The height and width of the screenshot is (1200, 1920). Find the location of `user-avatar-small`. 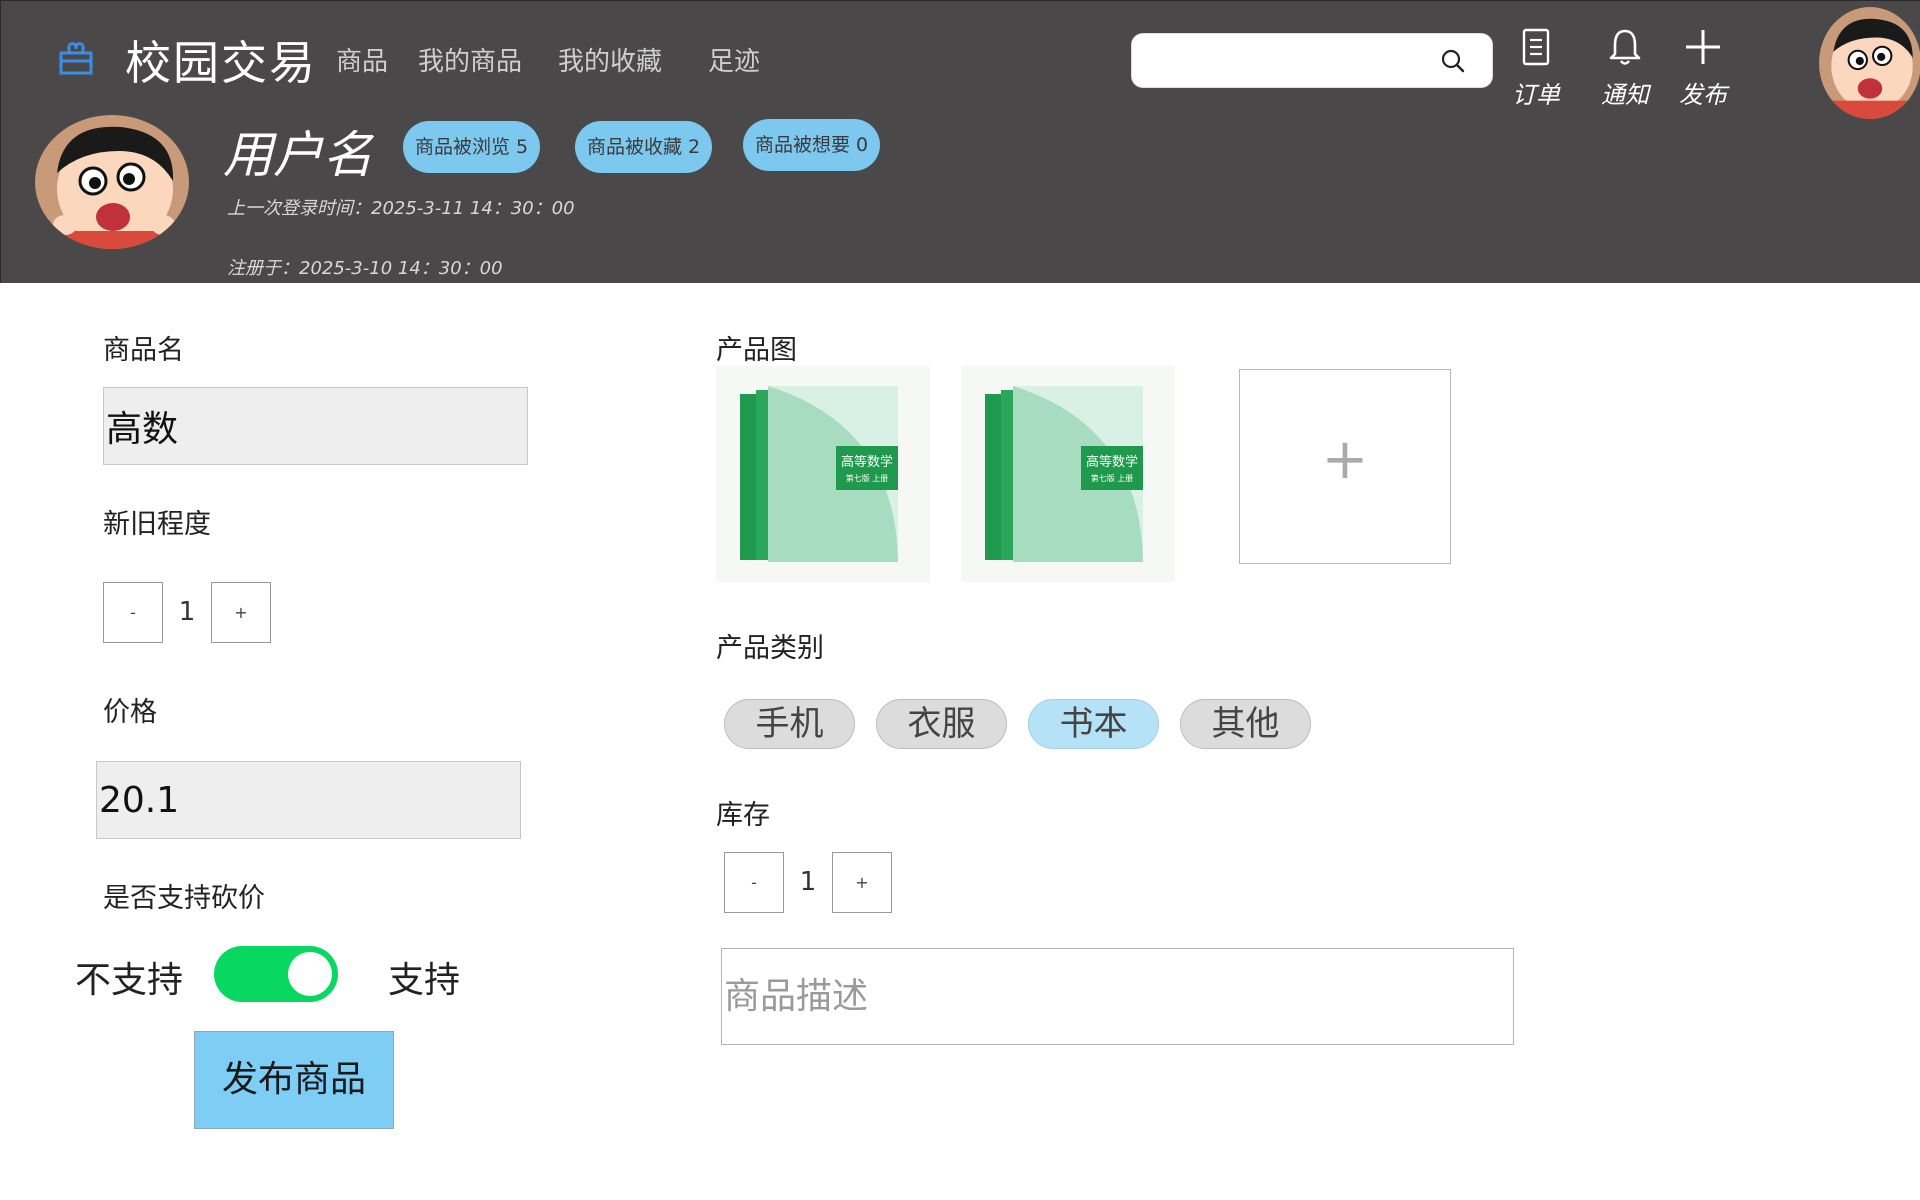

user-avatar-small is located at coordinates (1869, 63).